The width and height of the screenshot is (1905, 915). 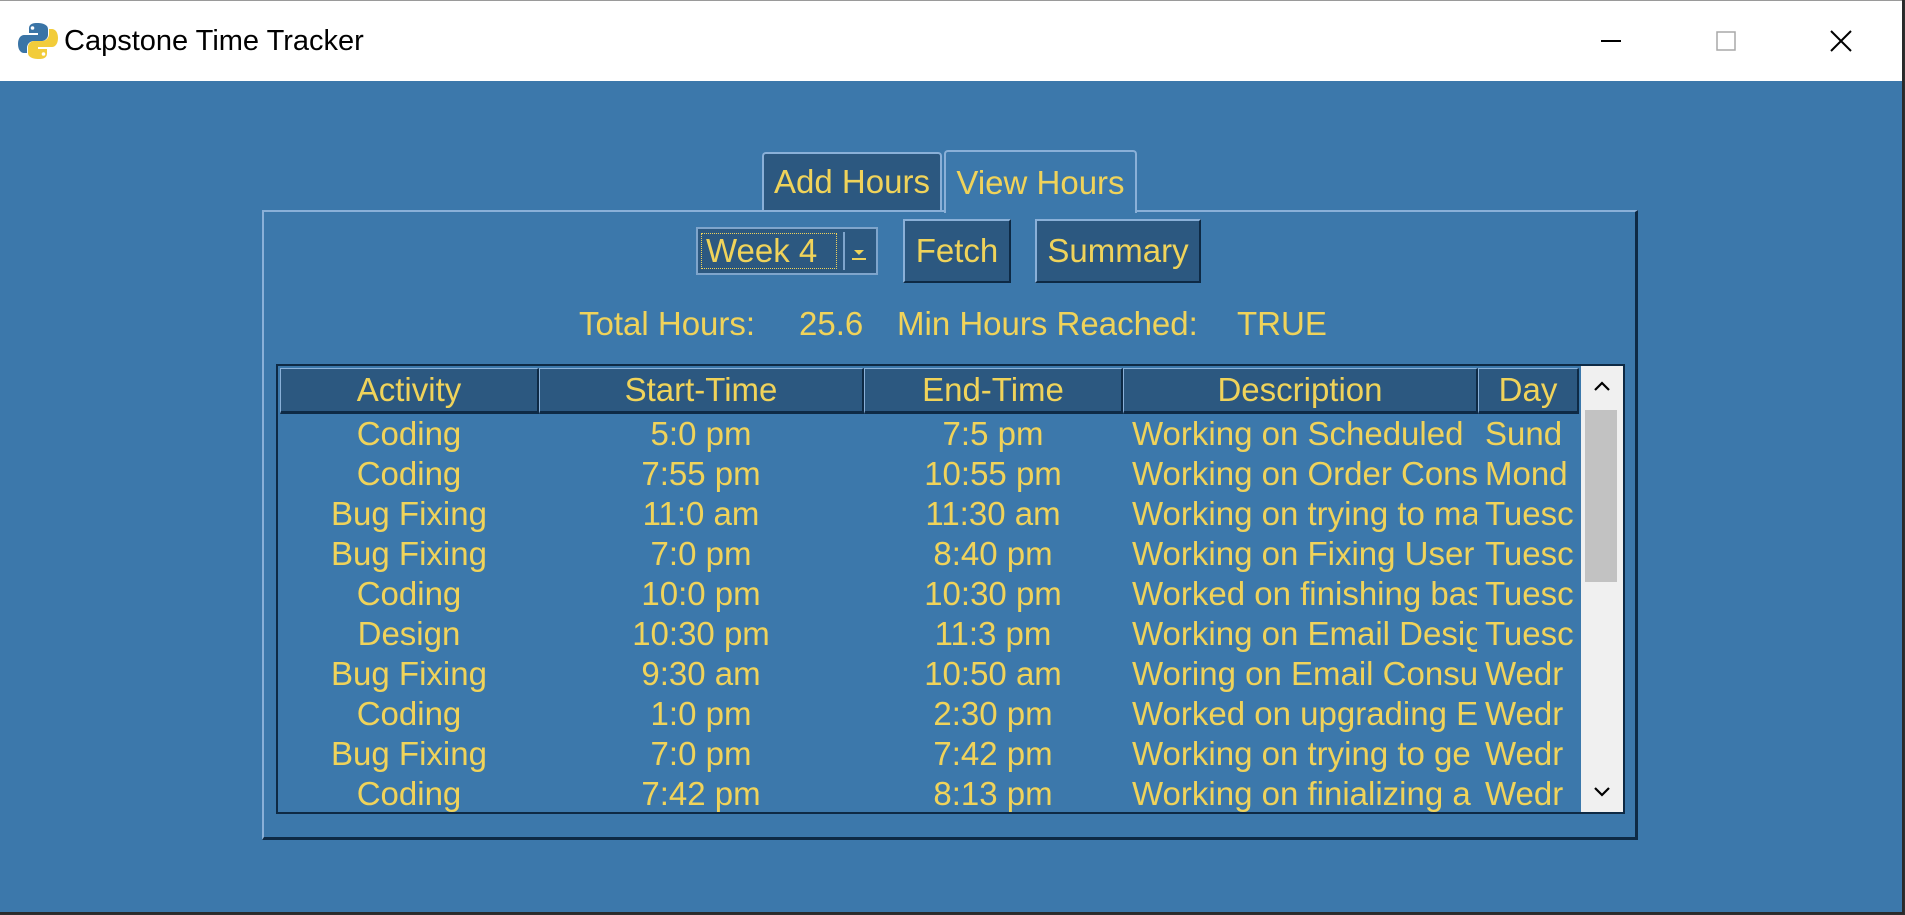 I want to click on scroll-thumb, so click(x=1601, y=496).